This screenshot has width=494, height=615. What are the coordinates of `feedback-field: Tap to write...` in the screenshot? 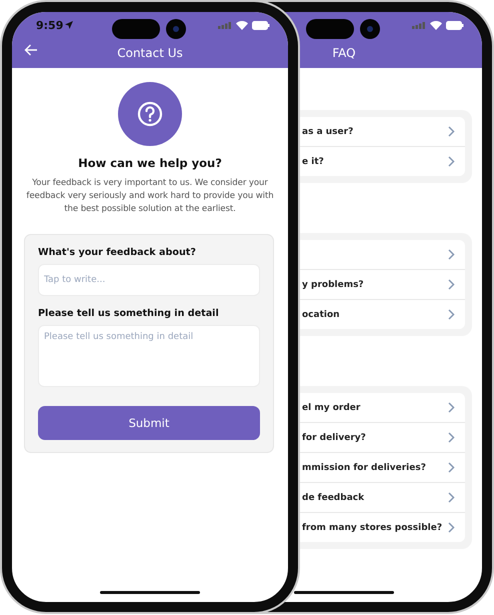 It's located at (149, 280).